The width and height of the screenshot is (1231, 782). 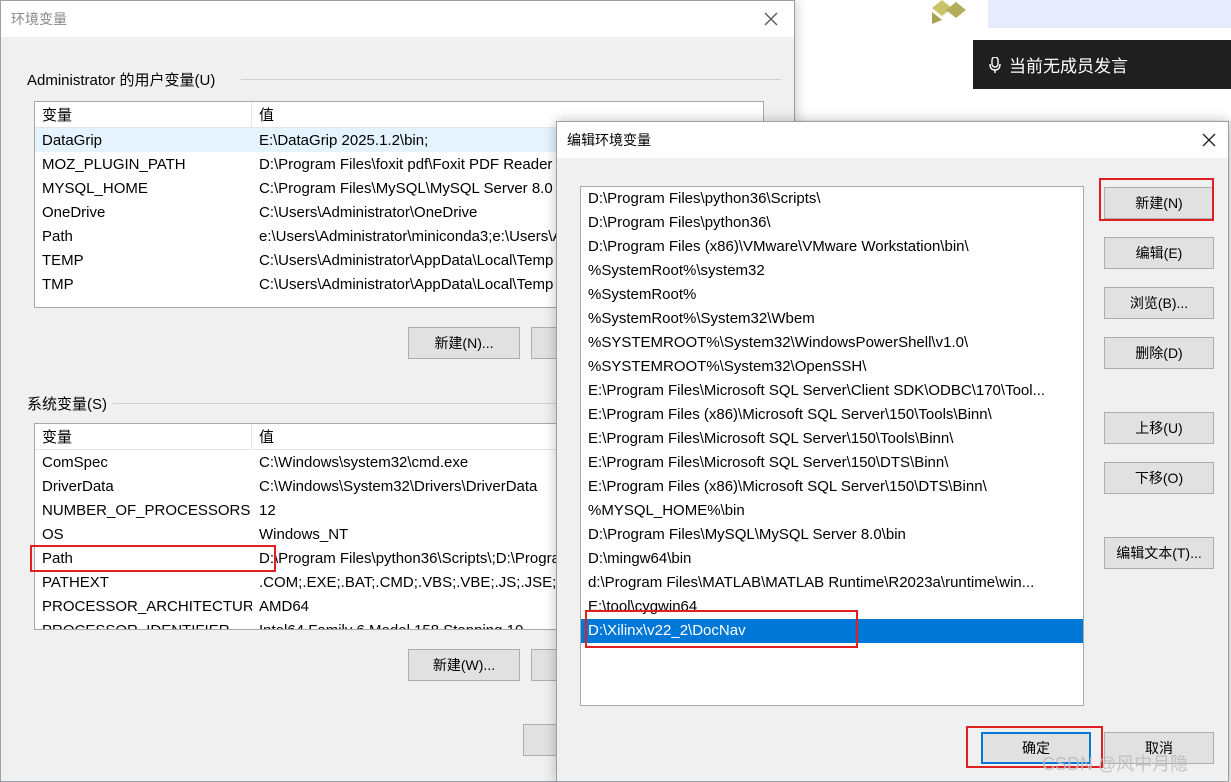 I want to click on edit-window-titlebar: 编辑环境变量, so click(x=892, y=140).